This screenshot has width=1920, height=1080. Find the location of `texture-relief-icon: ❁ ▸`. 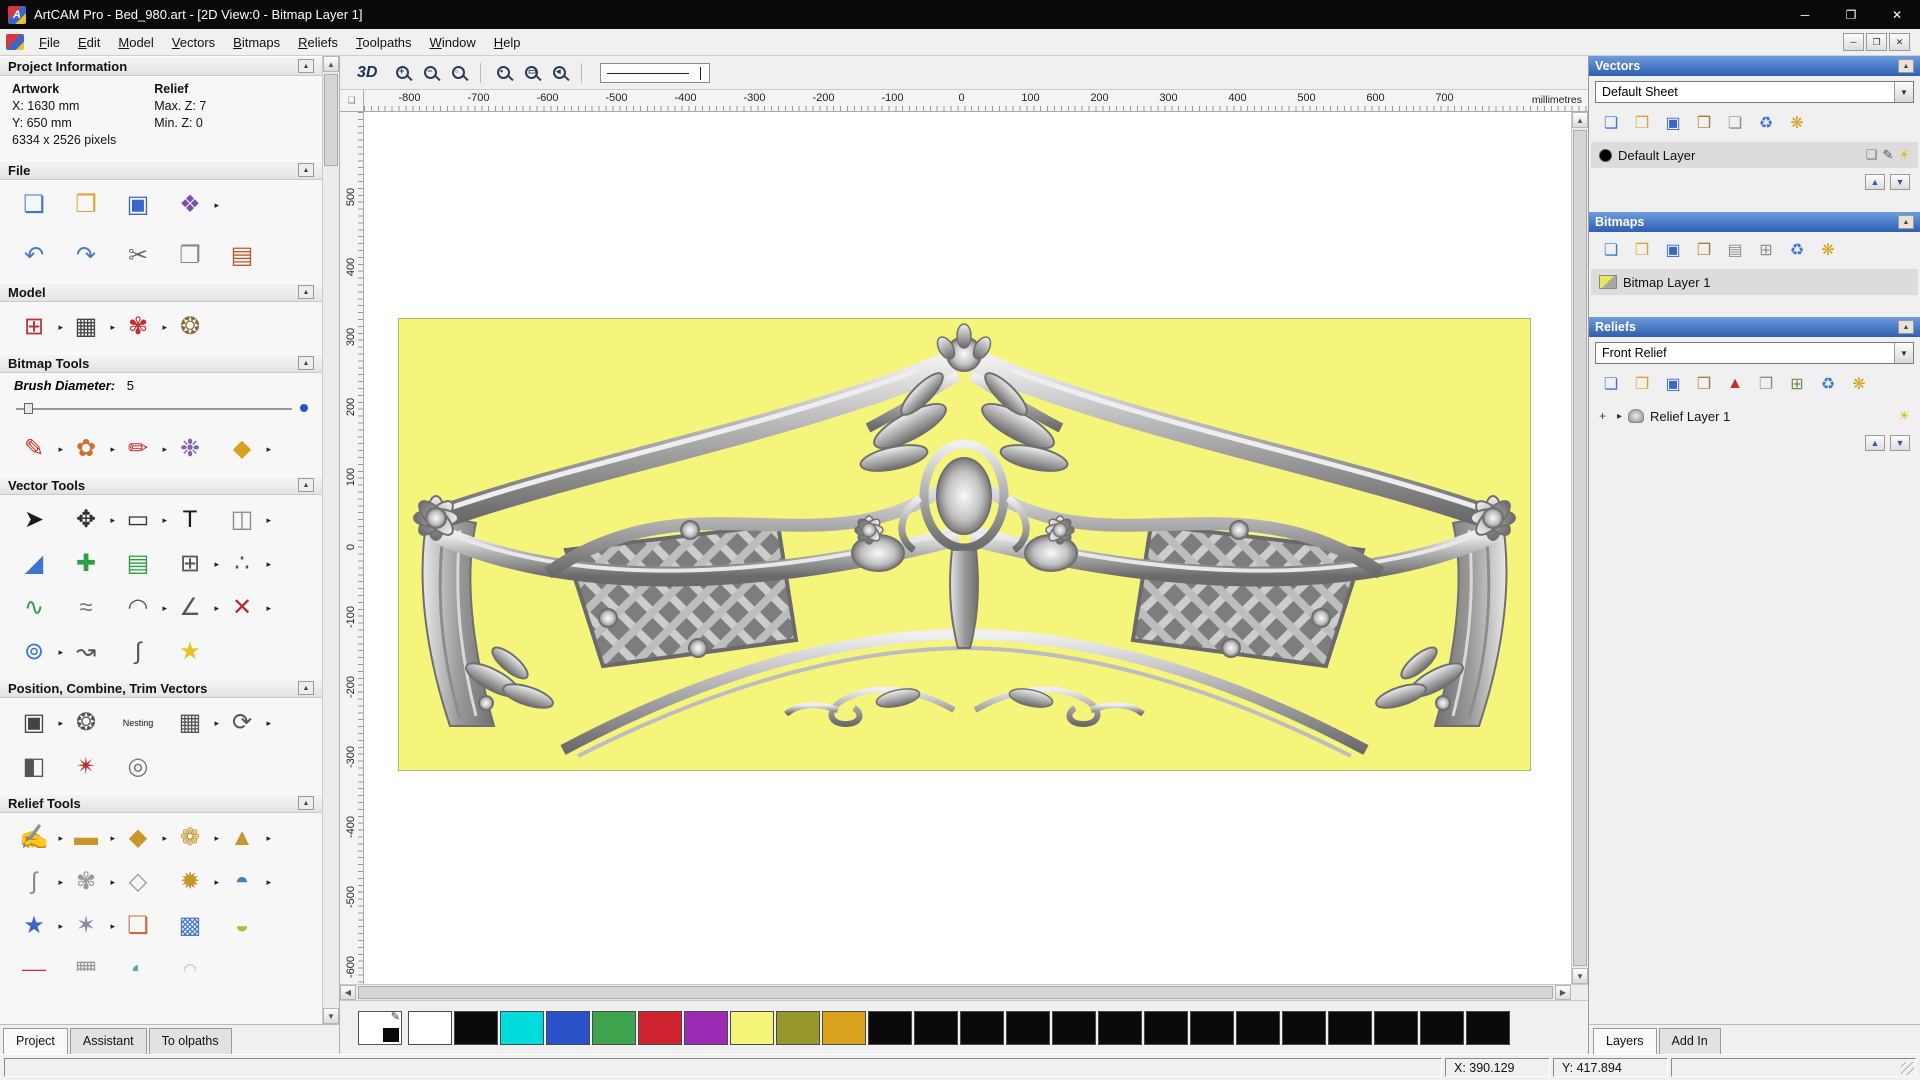

texture-relief-icon: ❁ ▸ is located at coordinates (194, 838).